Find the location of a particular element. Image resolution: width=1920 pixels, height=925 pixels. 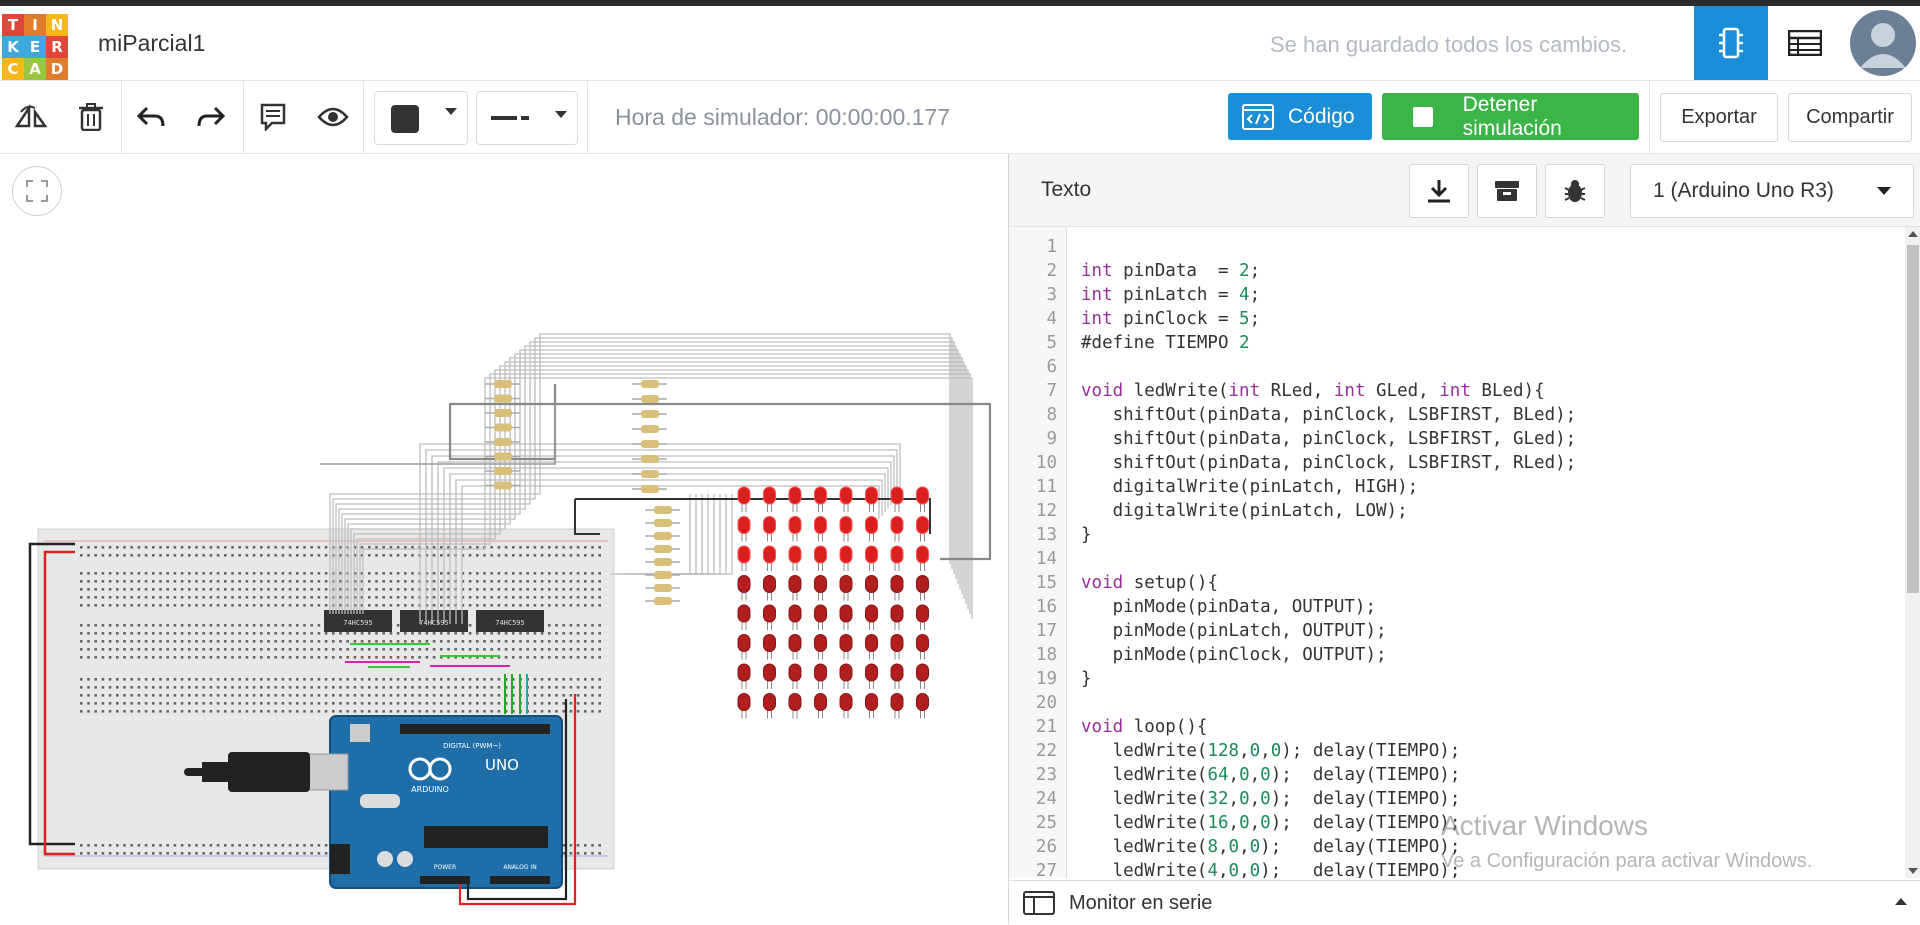

board-select: 1 (Arduino Uno R3) is located at coordinates (1772, 191).